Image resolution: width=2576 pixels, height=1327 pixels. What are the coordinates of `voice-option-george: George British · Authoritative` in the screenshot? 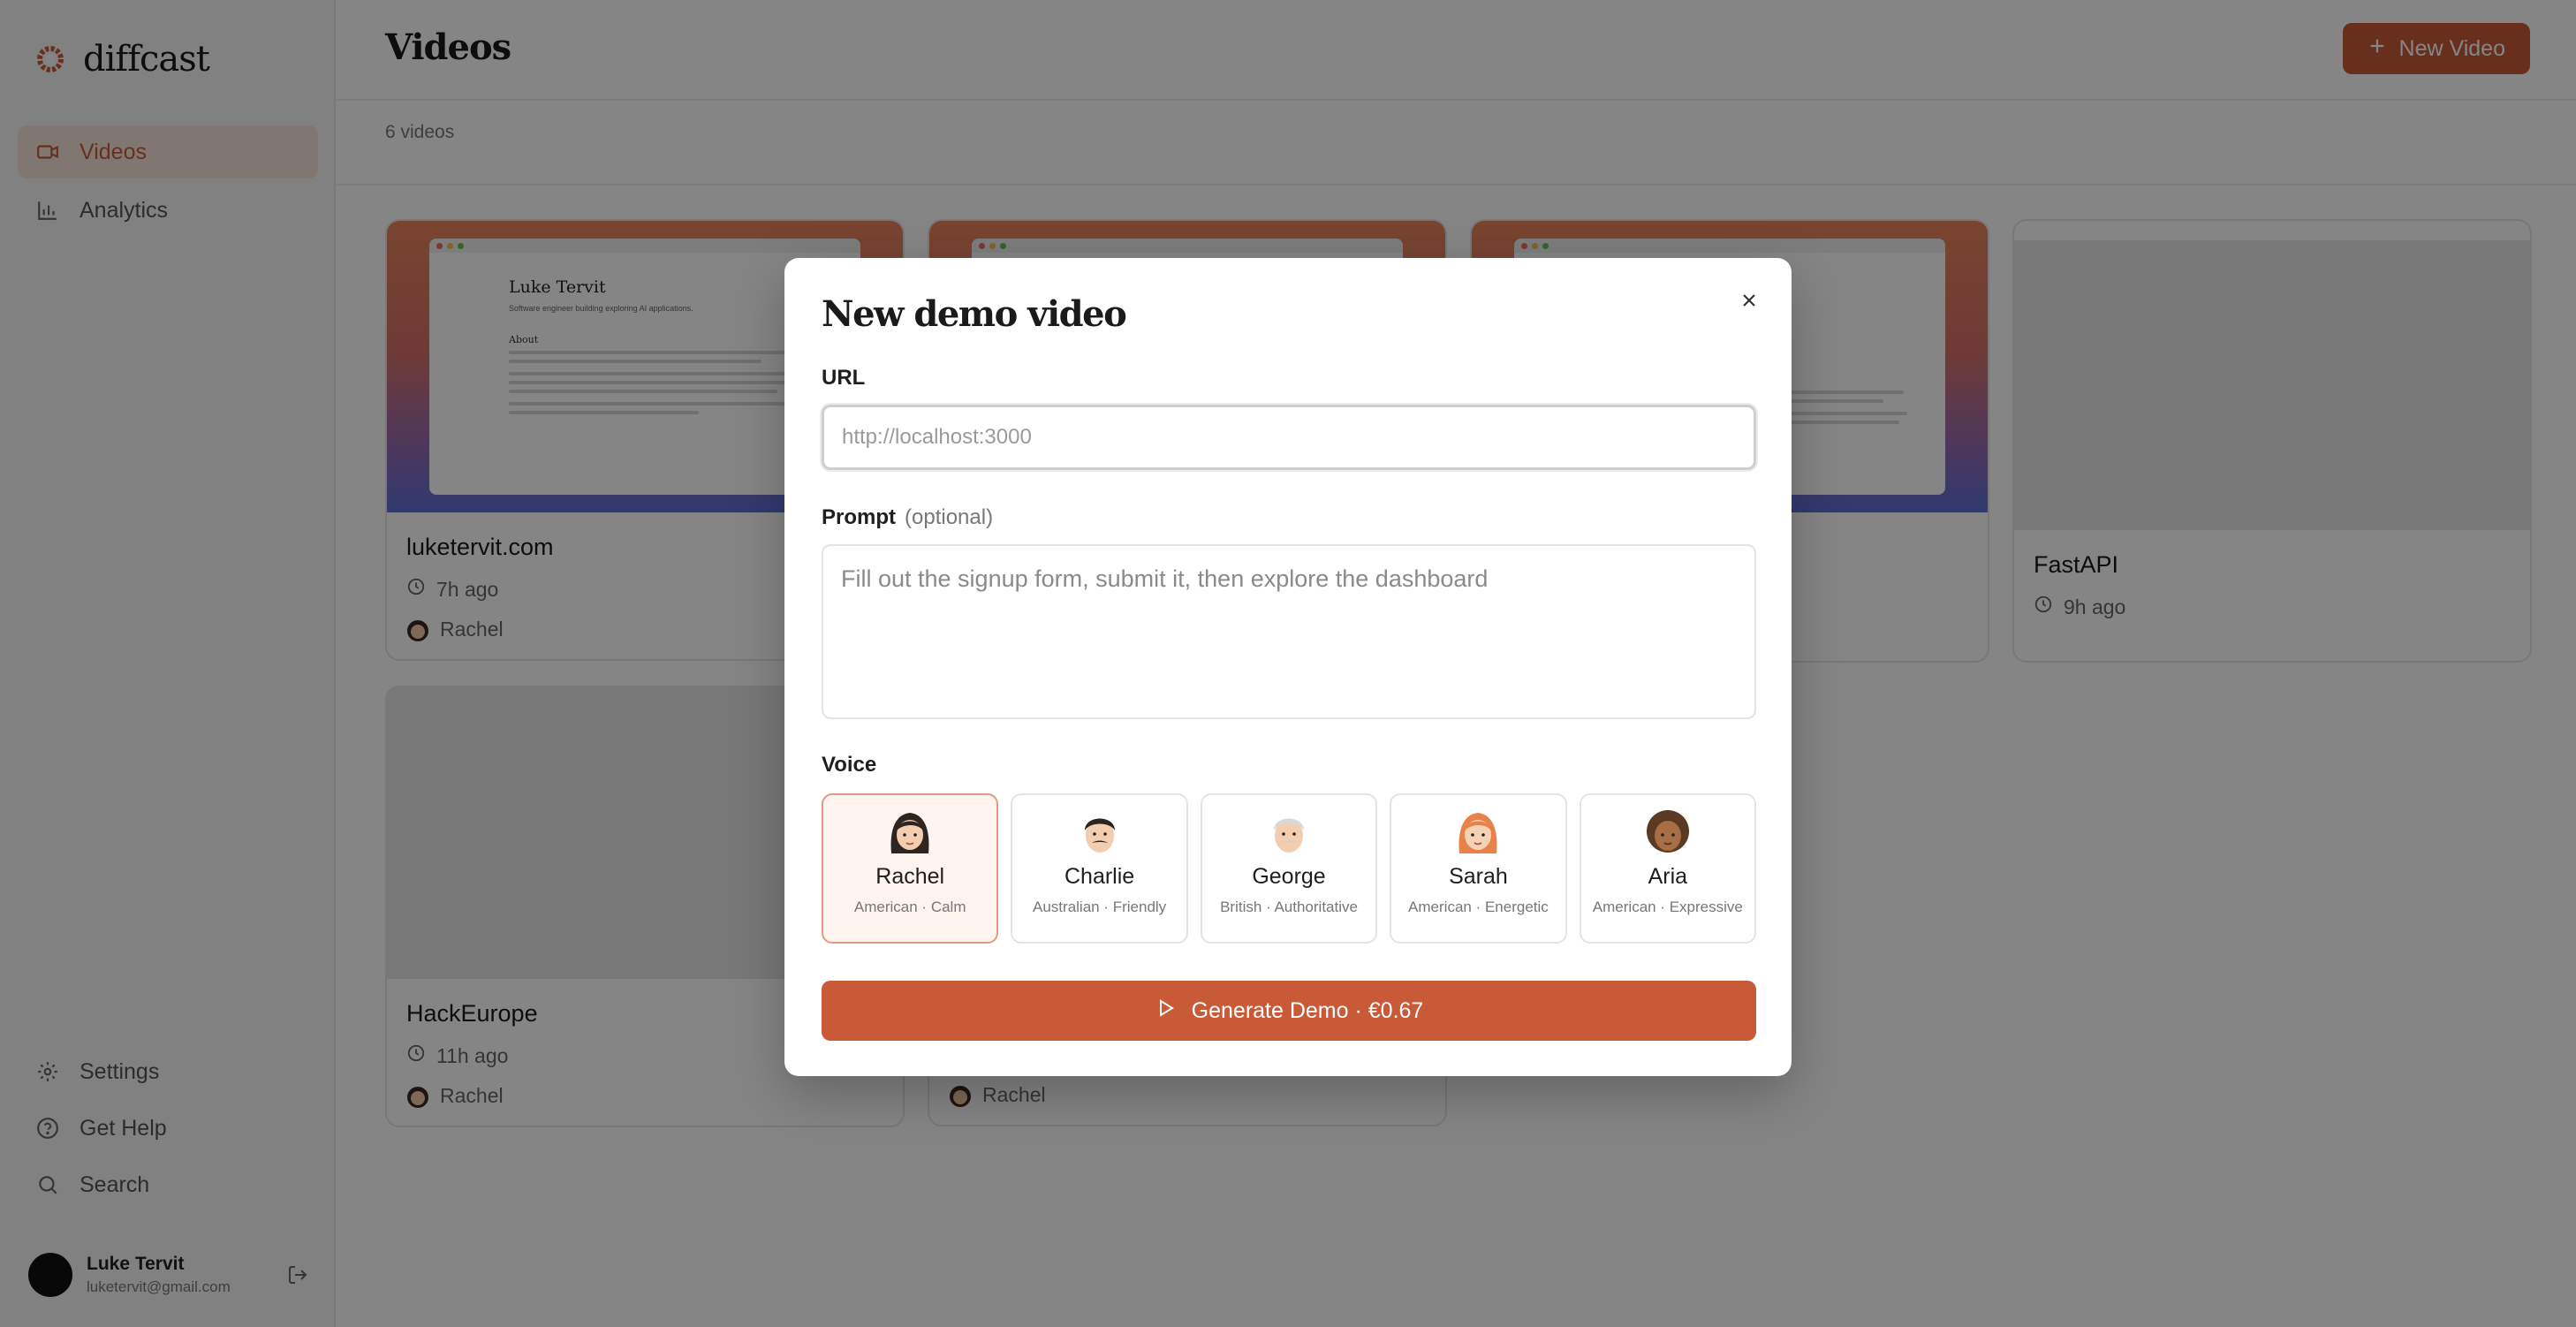 It's located at (1289, 868).